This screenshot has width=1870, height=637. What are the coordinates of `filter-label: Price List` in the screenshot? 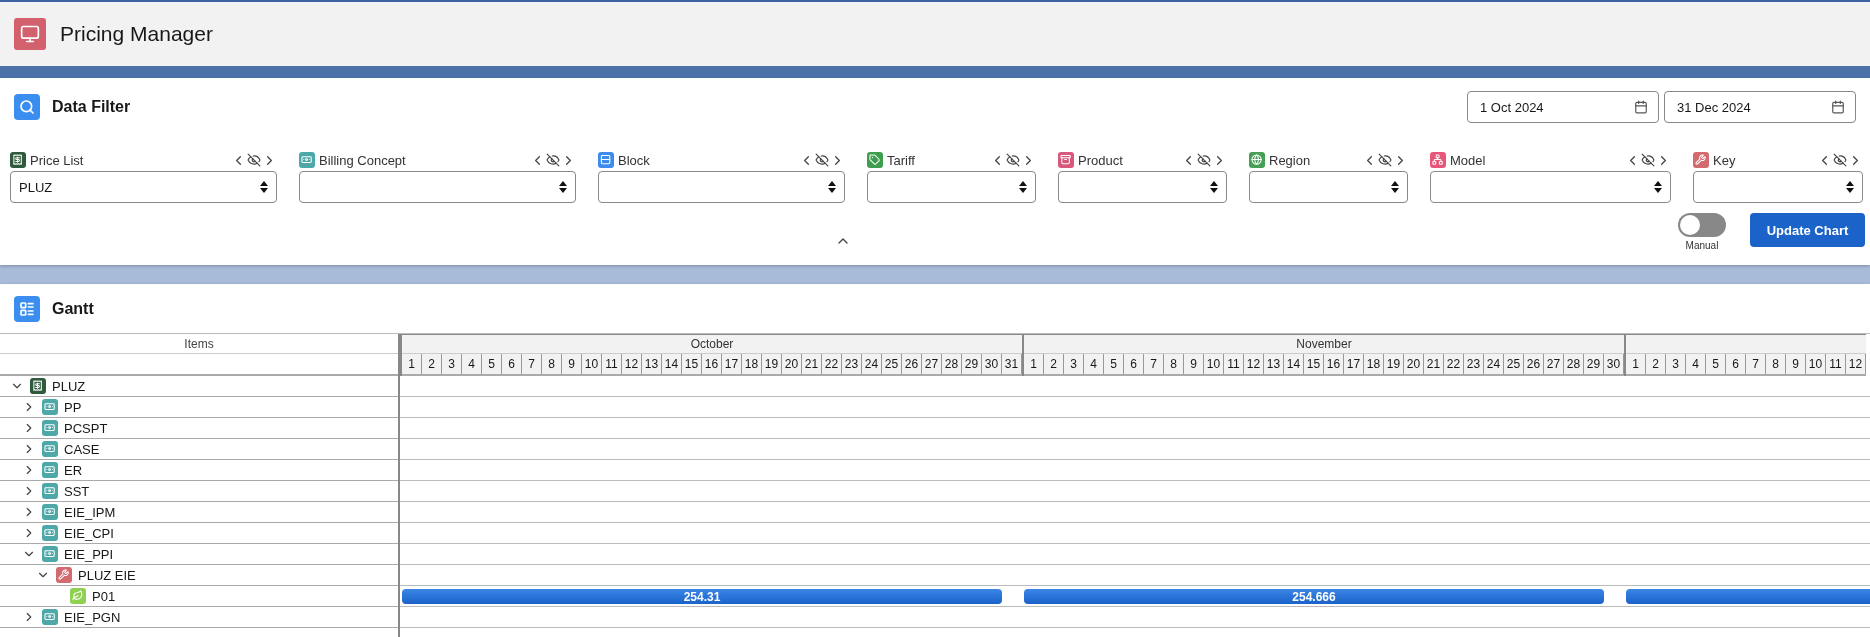 It's located at (57, 160).